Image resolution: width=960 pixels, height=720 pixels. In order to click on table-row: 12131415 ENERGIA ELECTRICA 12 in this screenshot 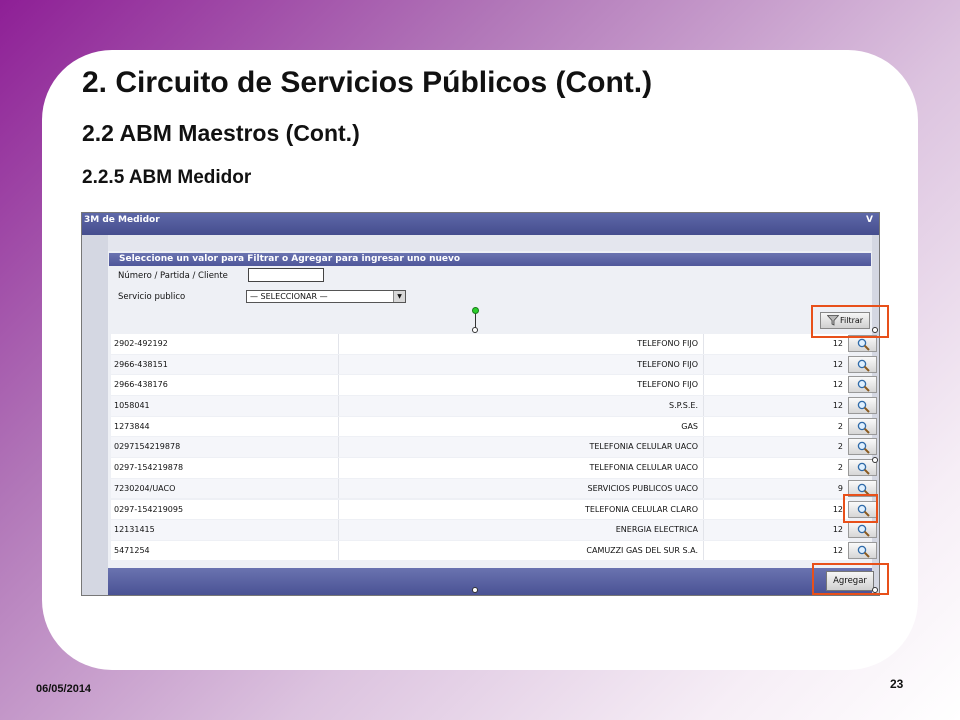, I will do `click(494, 530)`.